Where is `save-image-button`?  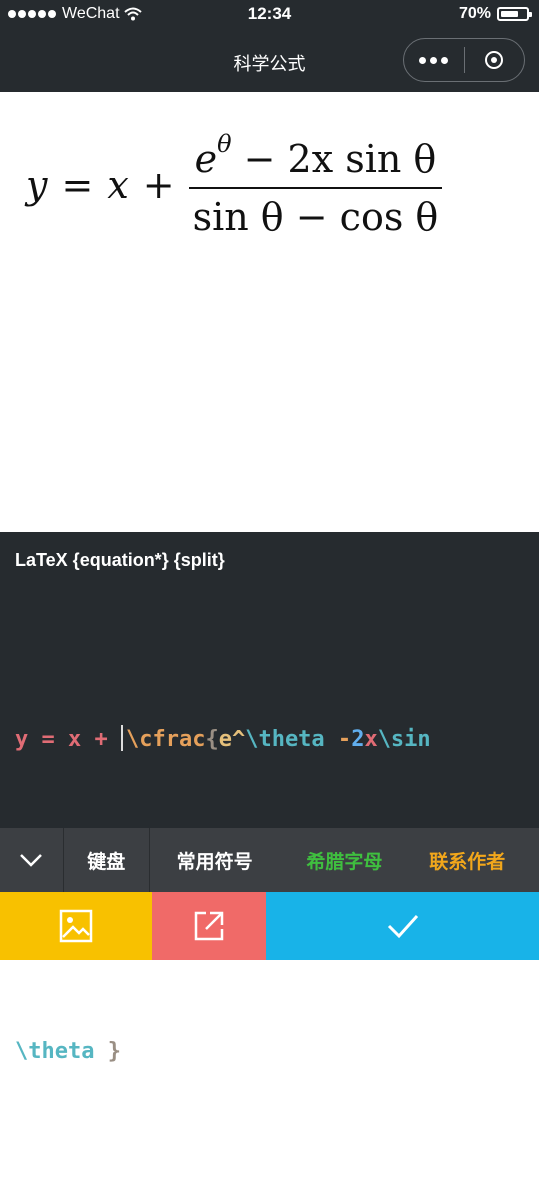 save-image-button is located at coordinates (76, 926).